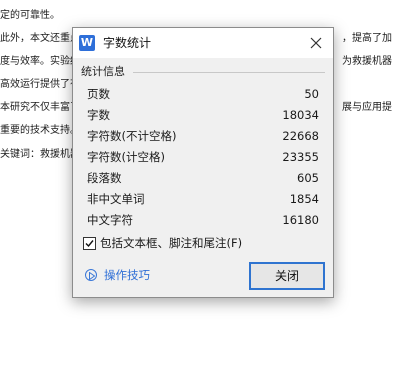  What do you see at coordinates (91, 275) in the screenshot?
I see `play-circle-icon` at bounding box center [91, 275].